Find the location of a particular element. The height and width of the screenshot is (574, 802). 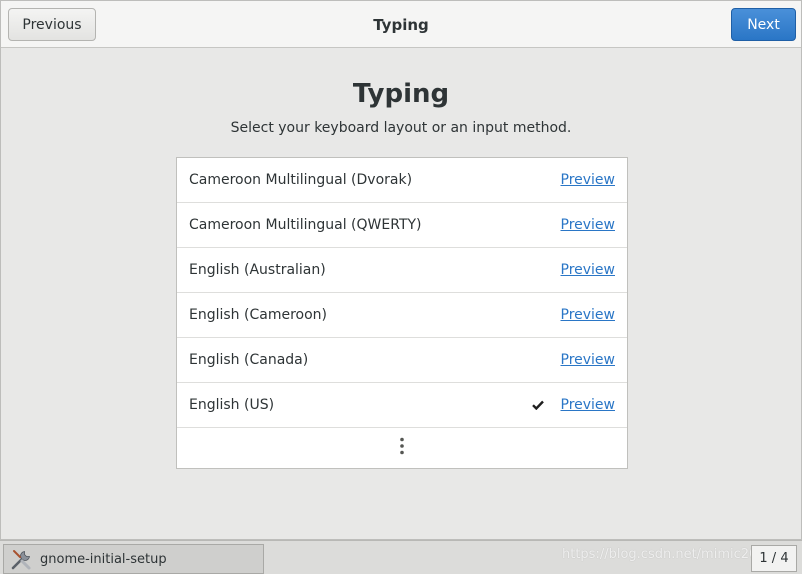

layout-label: English (US) is located at coordinates (232, 405).